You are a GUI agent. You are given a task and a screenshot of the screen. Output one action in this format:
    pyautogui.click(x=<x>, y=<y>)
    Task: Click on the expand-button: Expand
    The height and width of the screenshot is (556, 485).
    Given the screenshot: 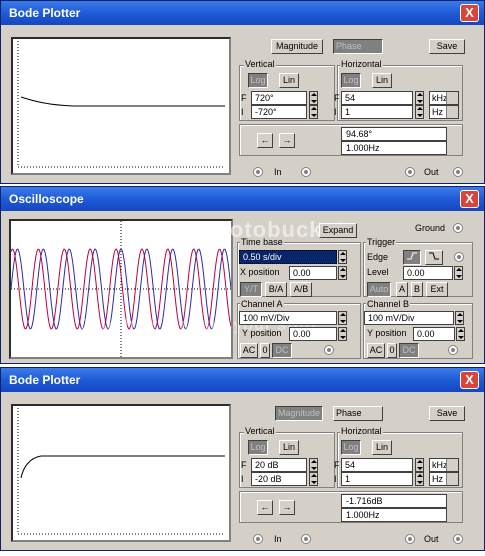 What is the action you would take?
    pyautogui.click(x=338, y=230)
    